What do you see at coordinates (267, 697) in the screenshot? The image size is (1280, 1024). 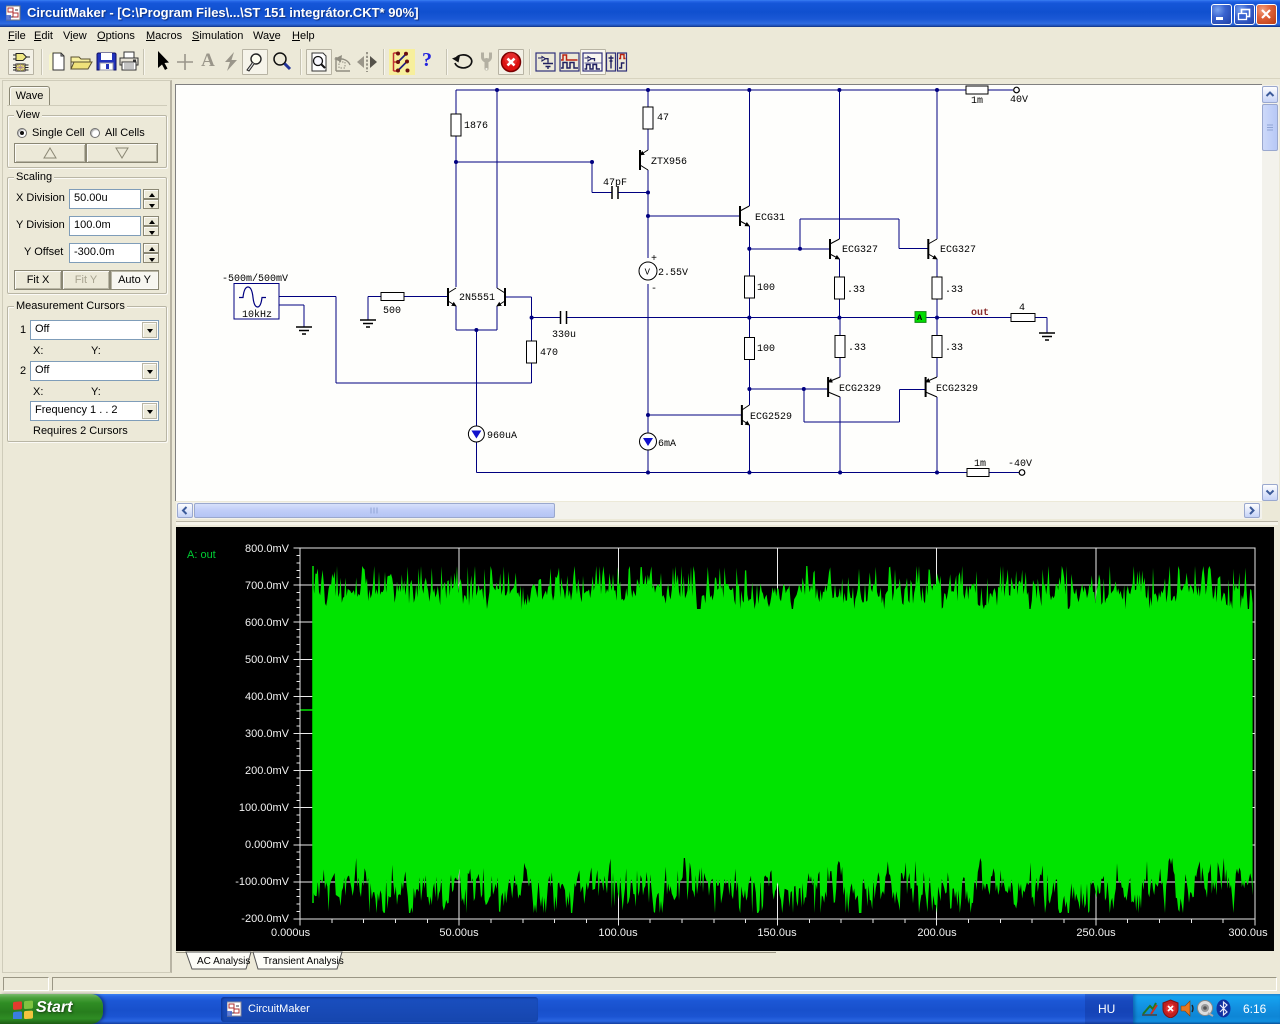 I see `svg-text: 400.0mV` at bounding box center [267, 697].